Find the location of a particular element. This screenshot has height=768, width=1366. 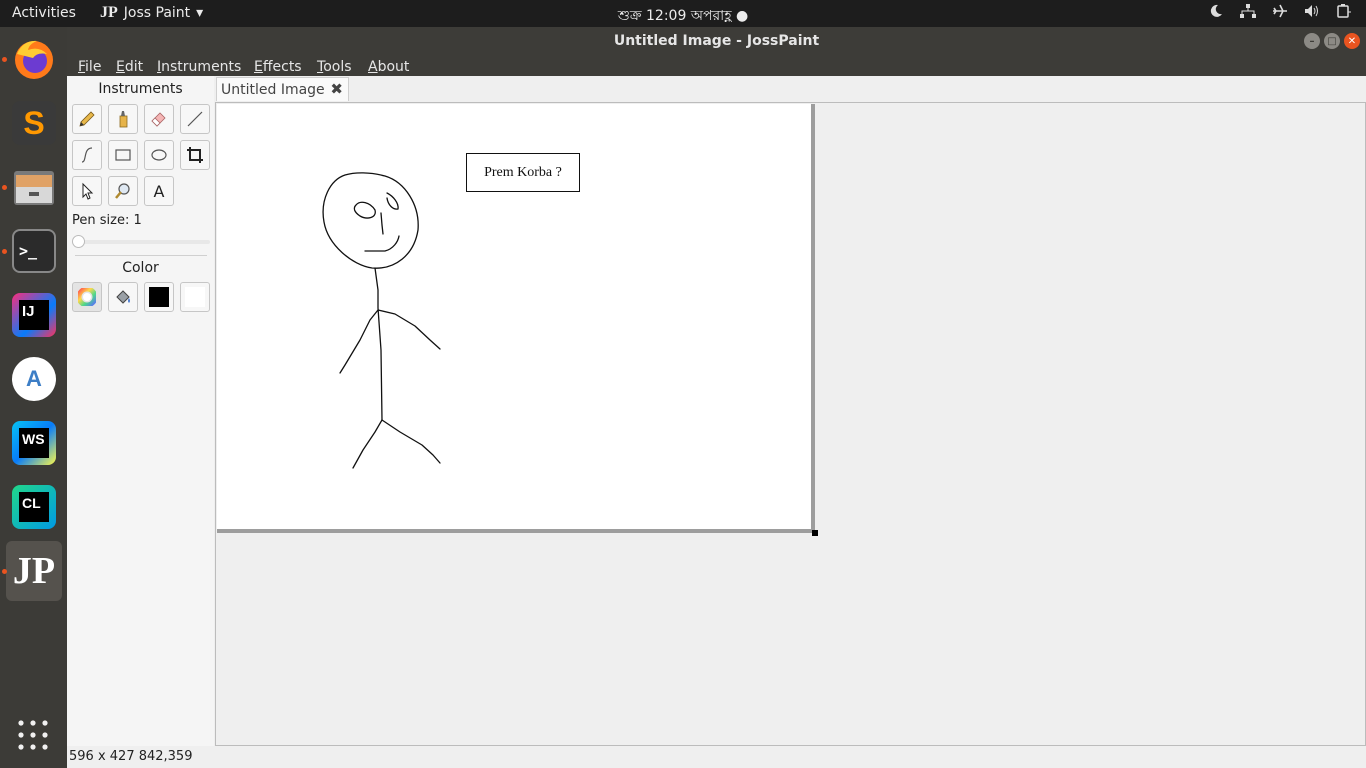

window-title: Untitled Image - JossPaint is located at coordinates (716, 41).